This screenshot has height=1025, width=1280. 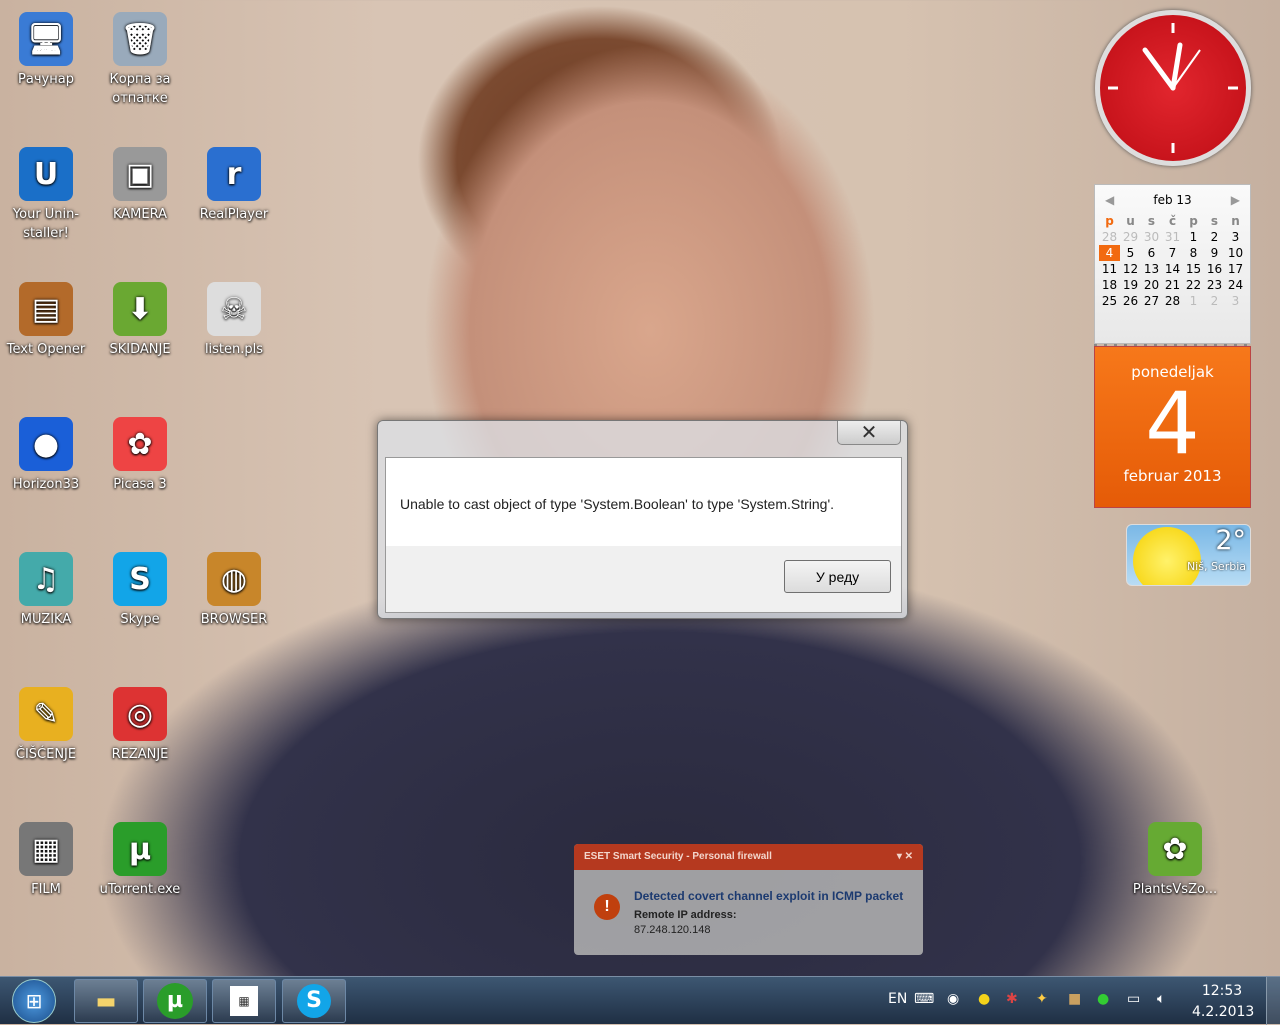 What do you see at coordinates (106, 1001) in the screenshot?
I see `taskbar-explorer: ▬` at bounding box center [106, 1001].